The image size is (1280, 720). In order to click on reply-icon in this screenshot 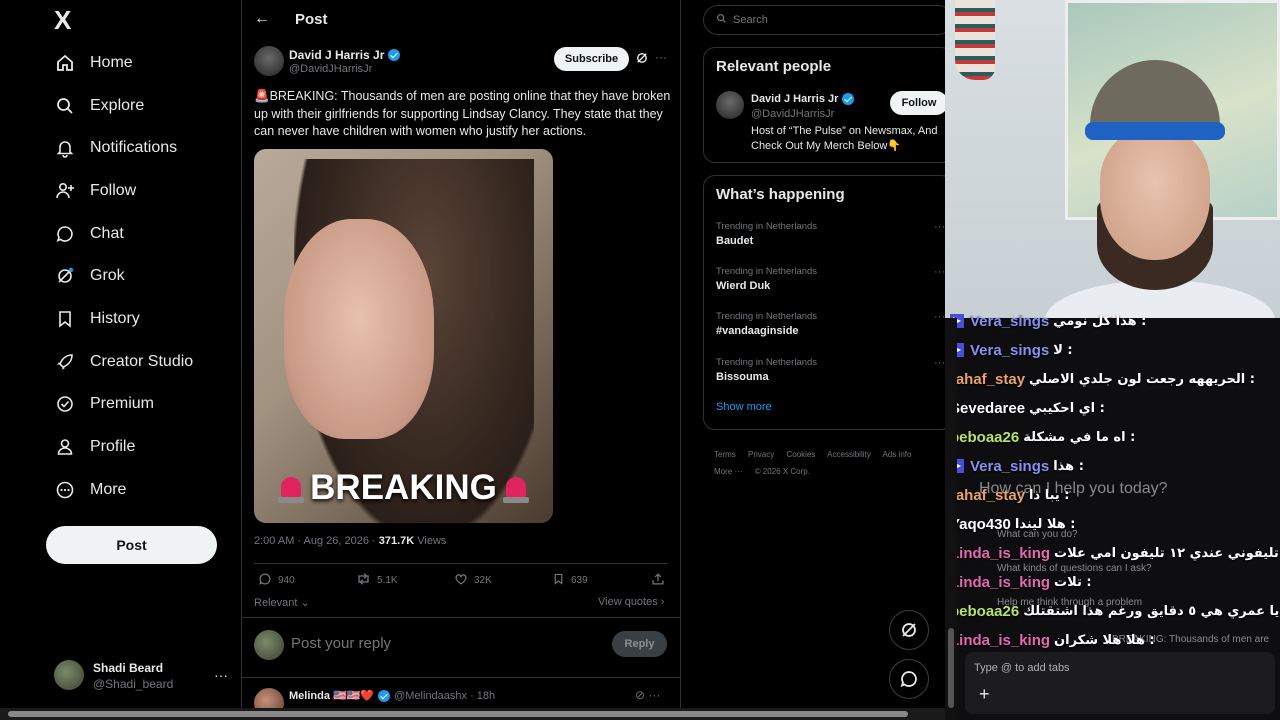, I will do `click(265, 580)`.